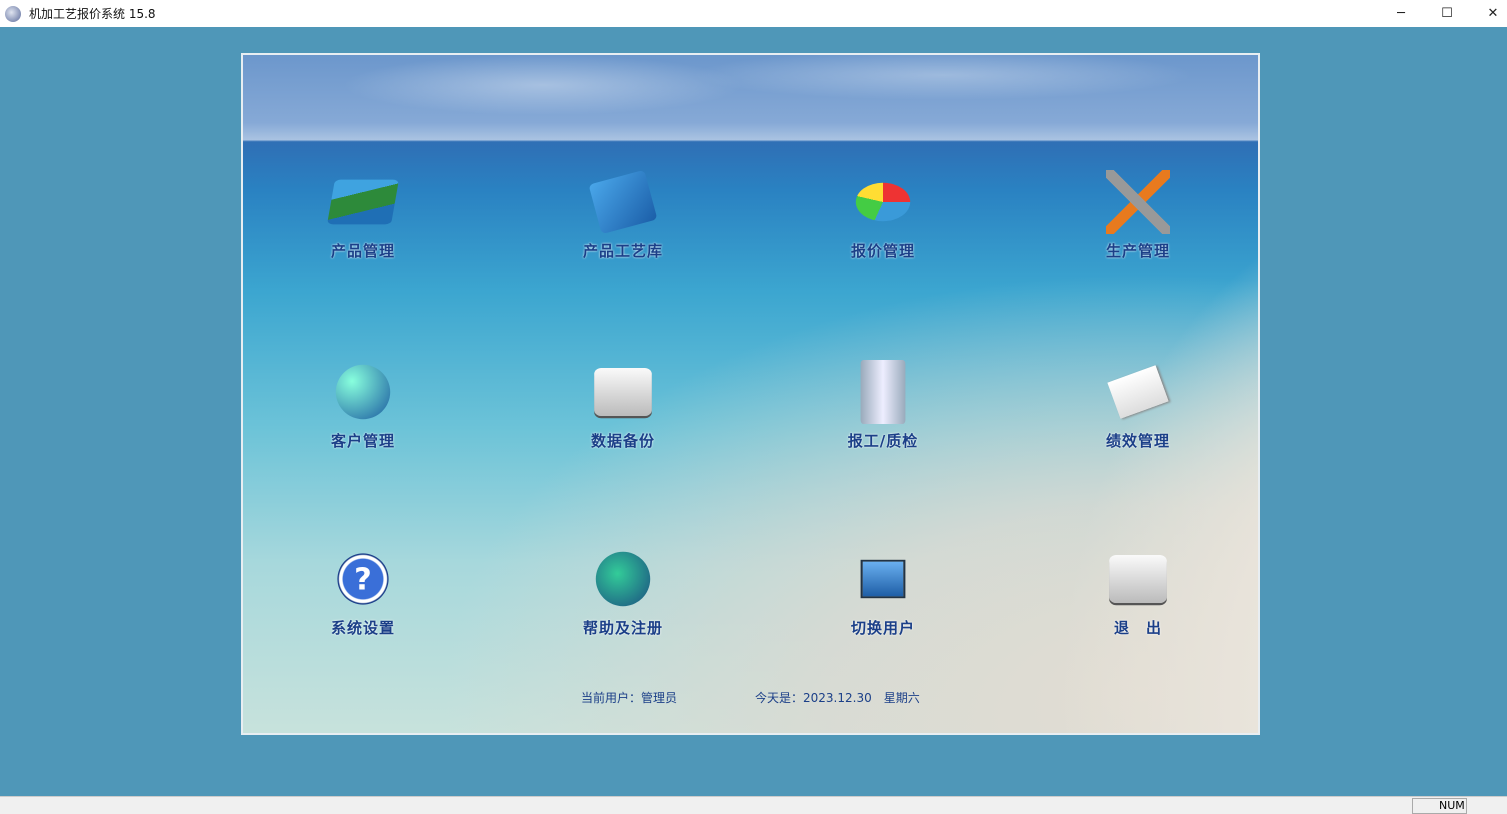 The height and width of the screenshot is (814, 1507). I want to click on globe-monitor-icon, so click(363, 392).